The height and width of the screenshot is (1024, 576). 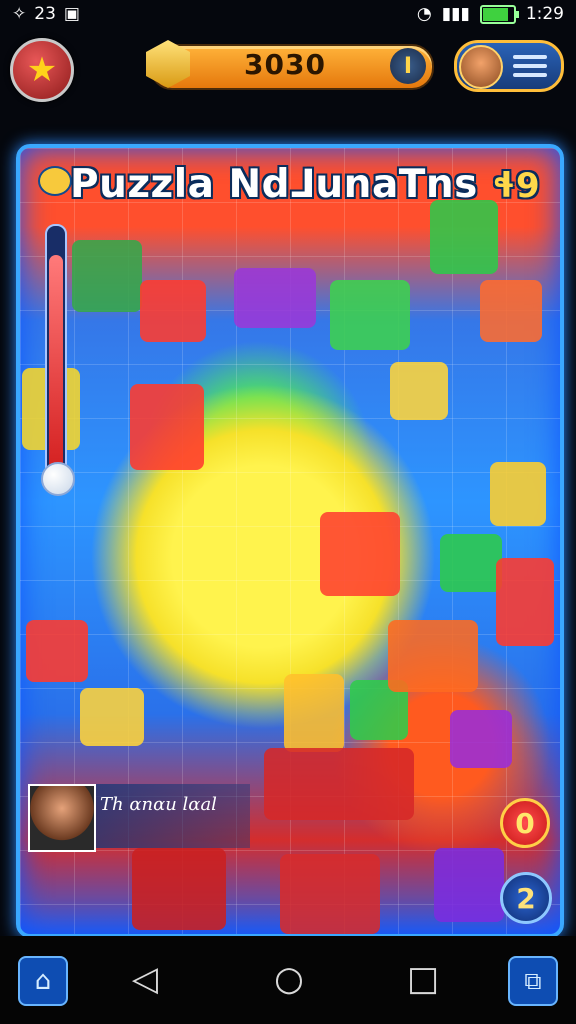 I want to click on sync-icon: ✧, so click(x=19, y=14).